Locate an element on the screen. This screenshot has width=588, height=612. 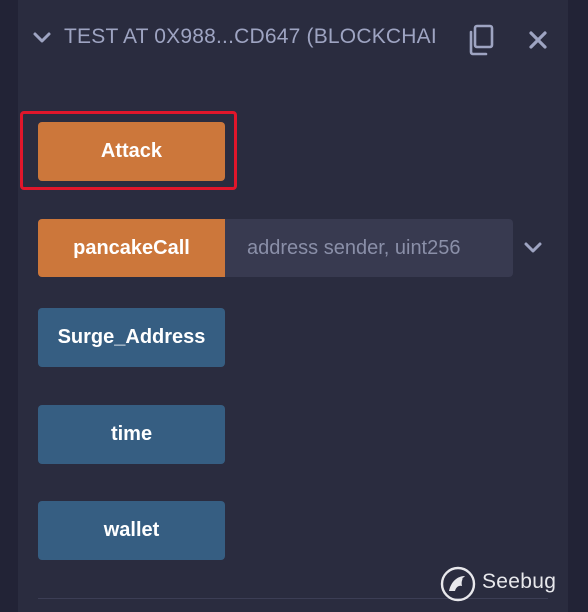
watermark: Seebug is located at coordinates (502, 584).